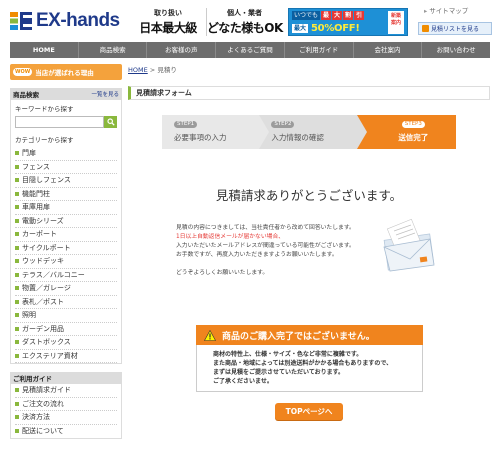 The width and height of the screenshot is (500, 469). Describe the element at coordinates (288, 354) in the screenshot. I see `notice-line: 商材の特性上、仕様・サイズ・色など非常に複雑です。` at that location.